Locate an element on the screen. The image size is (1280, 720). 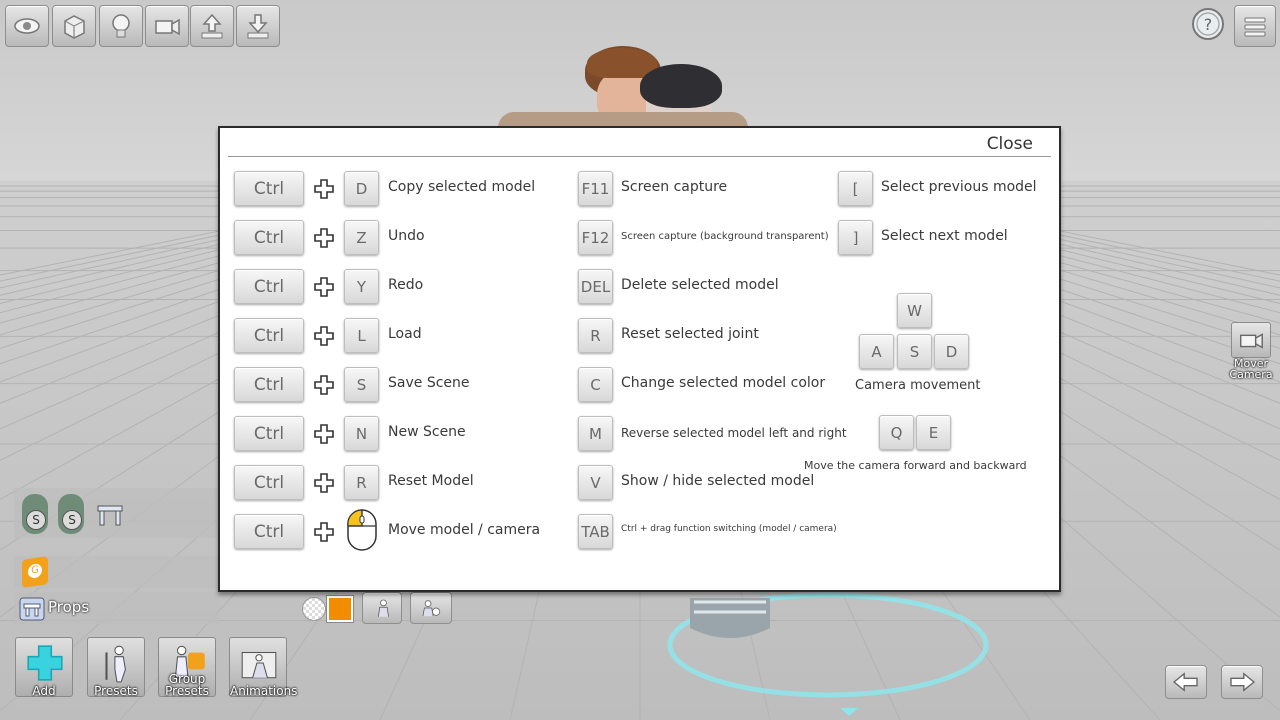
menu-button is located at coordinates (1255, 26).